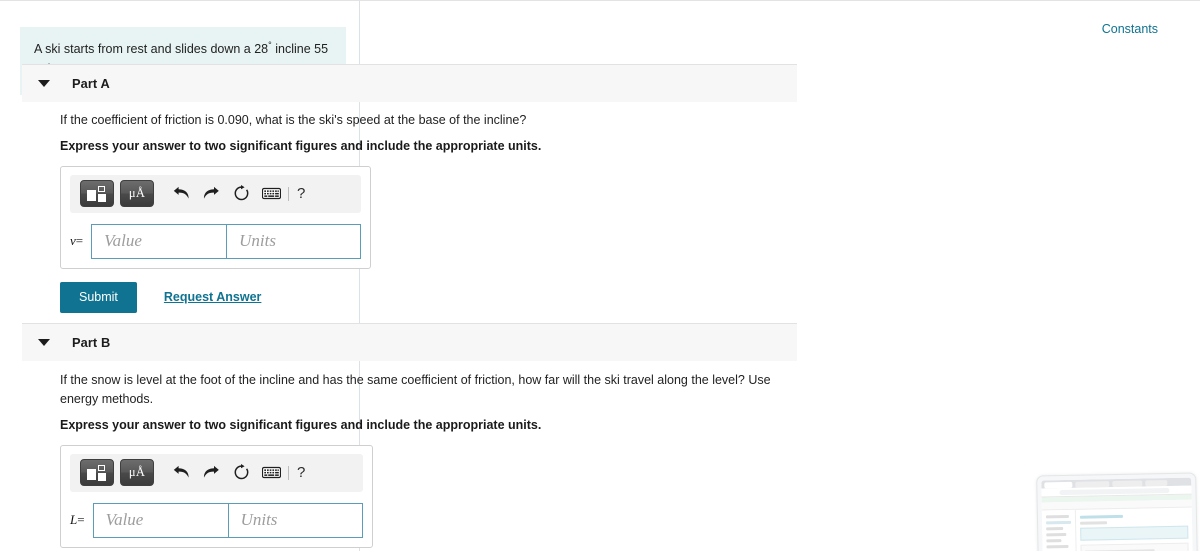 The height and width of the screenshot is (551, 1200). What do you see at coordinates (91, 342) in the screenshot?
I see `part-b-title: Part B` at bounding box center [91, 342].